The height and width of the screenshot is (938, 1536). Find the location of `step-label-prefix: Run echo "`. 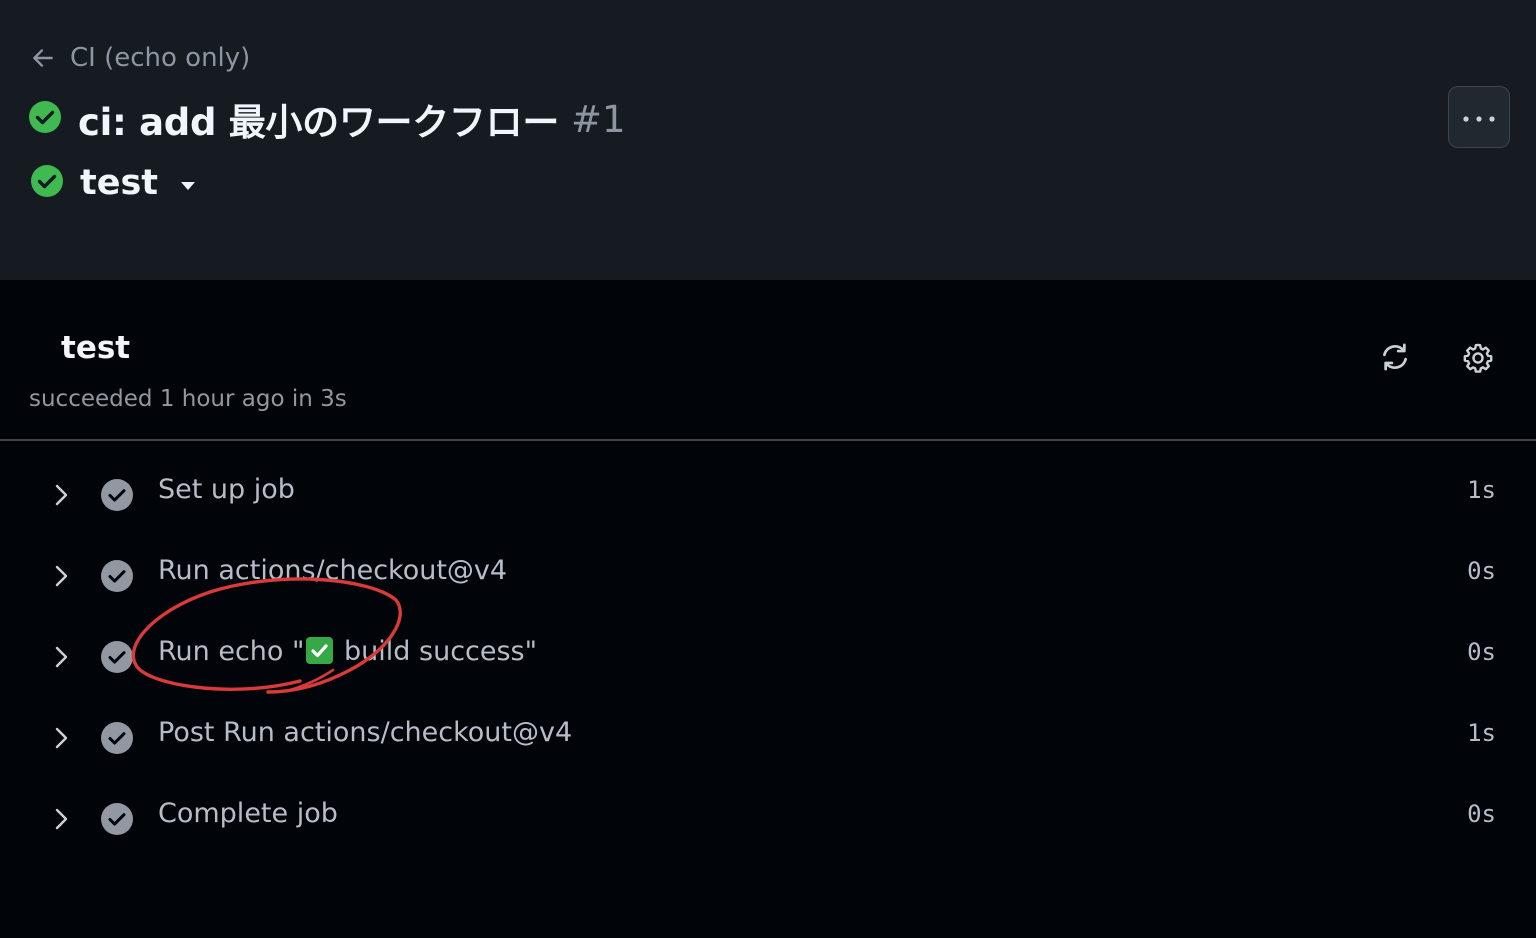

step-label-prefix: Run echo " is located at coordinates (231, 651).